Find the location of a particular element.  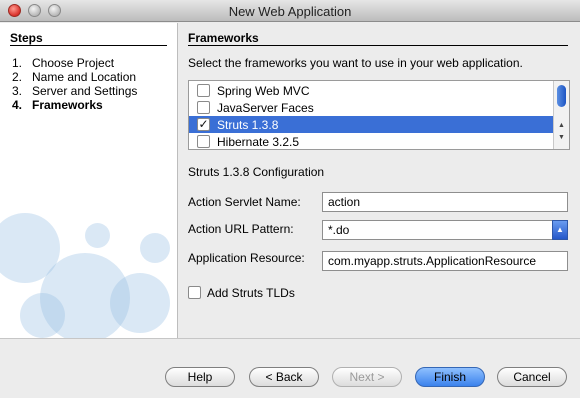

dropdown-arrow-icon: ▲ is located at coordinates (560, 230).